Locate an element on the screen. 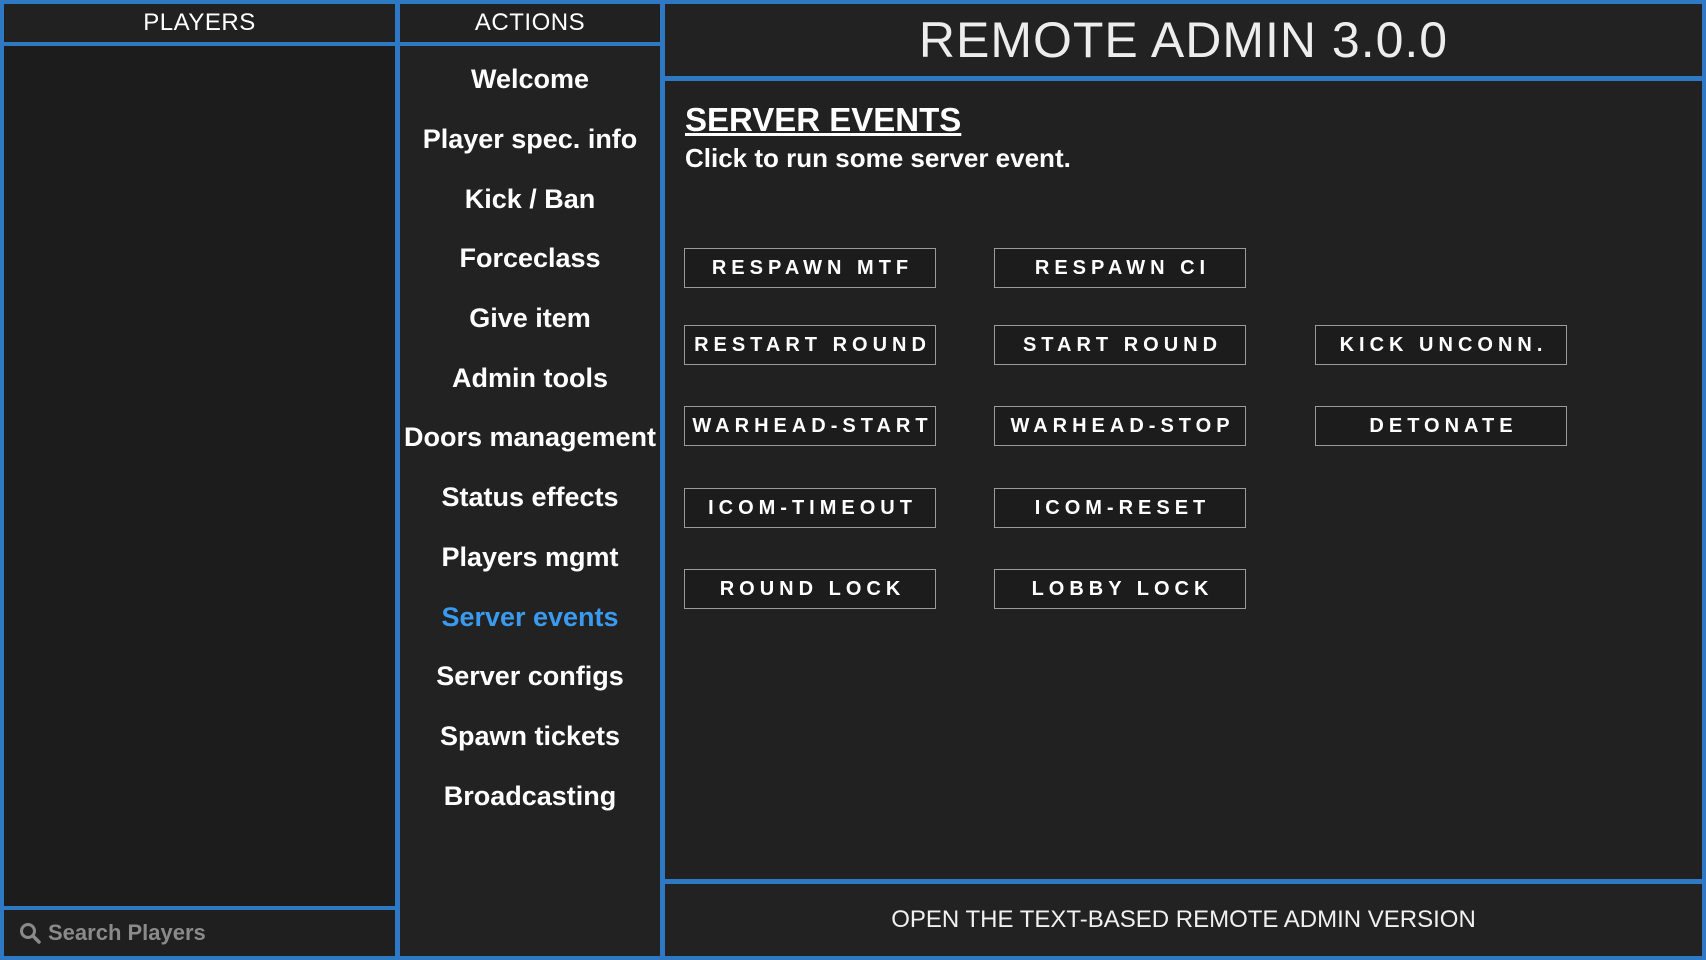 Image resolution: width=1706 pixels, height=960 pixels. action-kick-ban: Kick / Ban is located at coordinates (530, 199).